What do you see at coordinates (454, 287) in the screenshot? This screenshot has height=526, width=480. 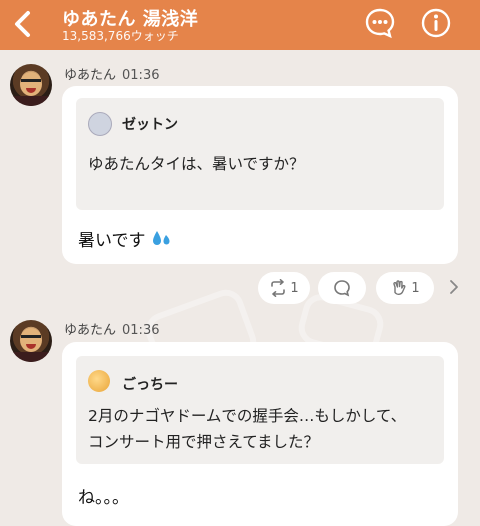 I see `chevron-right-icon` at bounding box center [454, 287].